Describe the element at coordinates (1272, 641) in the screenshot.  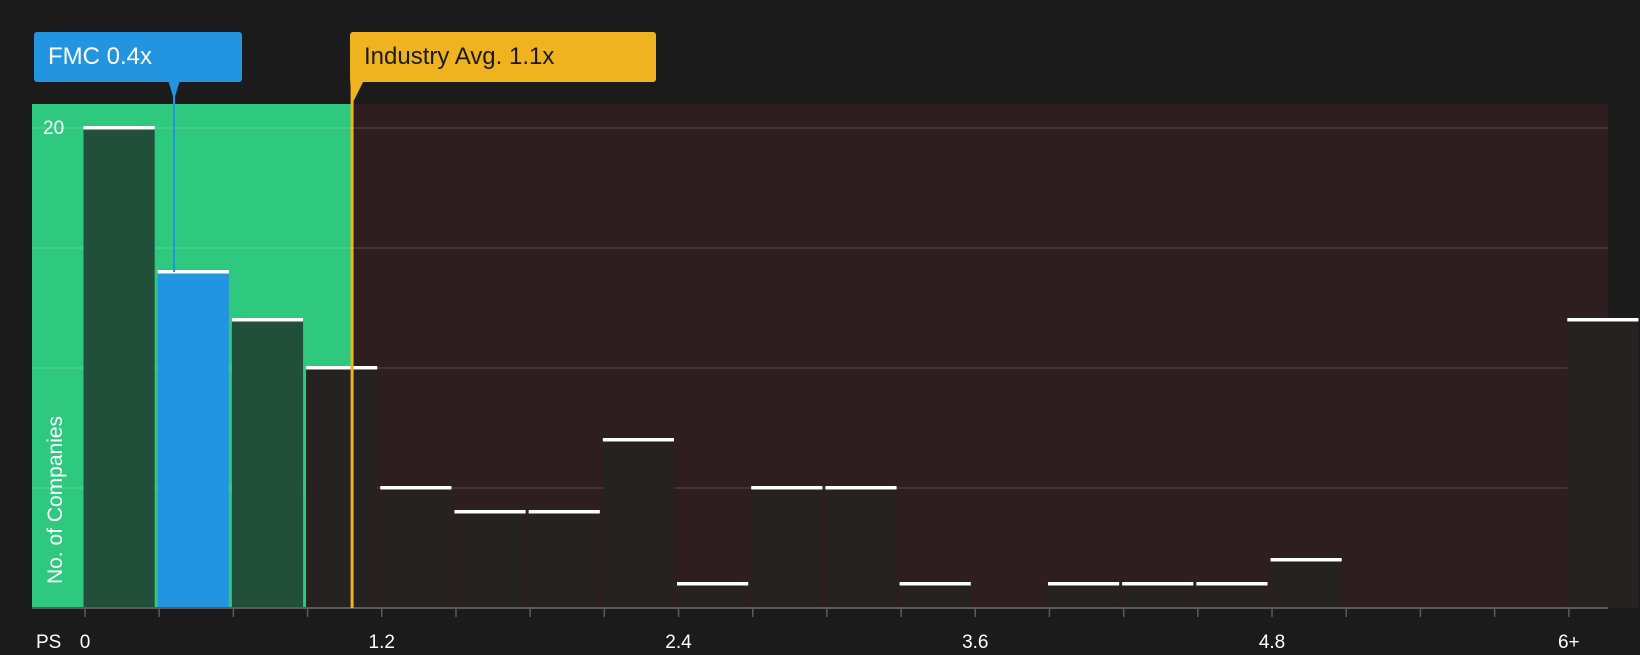
I see `x-tick-label-4: 4.8` at that location.